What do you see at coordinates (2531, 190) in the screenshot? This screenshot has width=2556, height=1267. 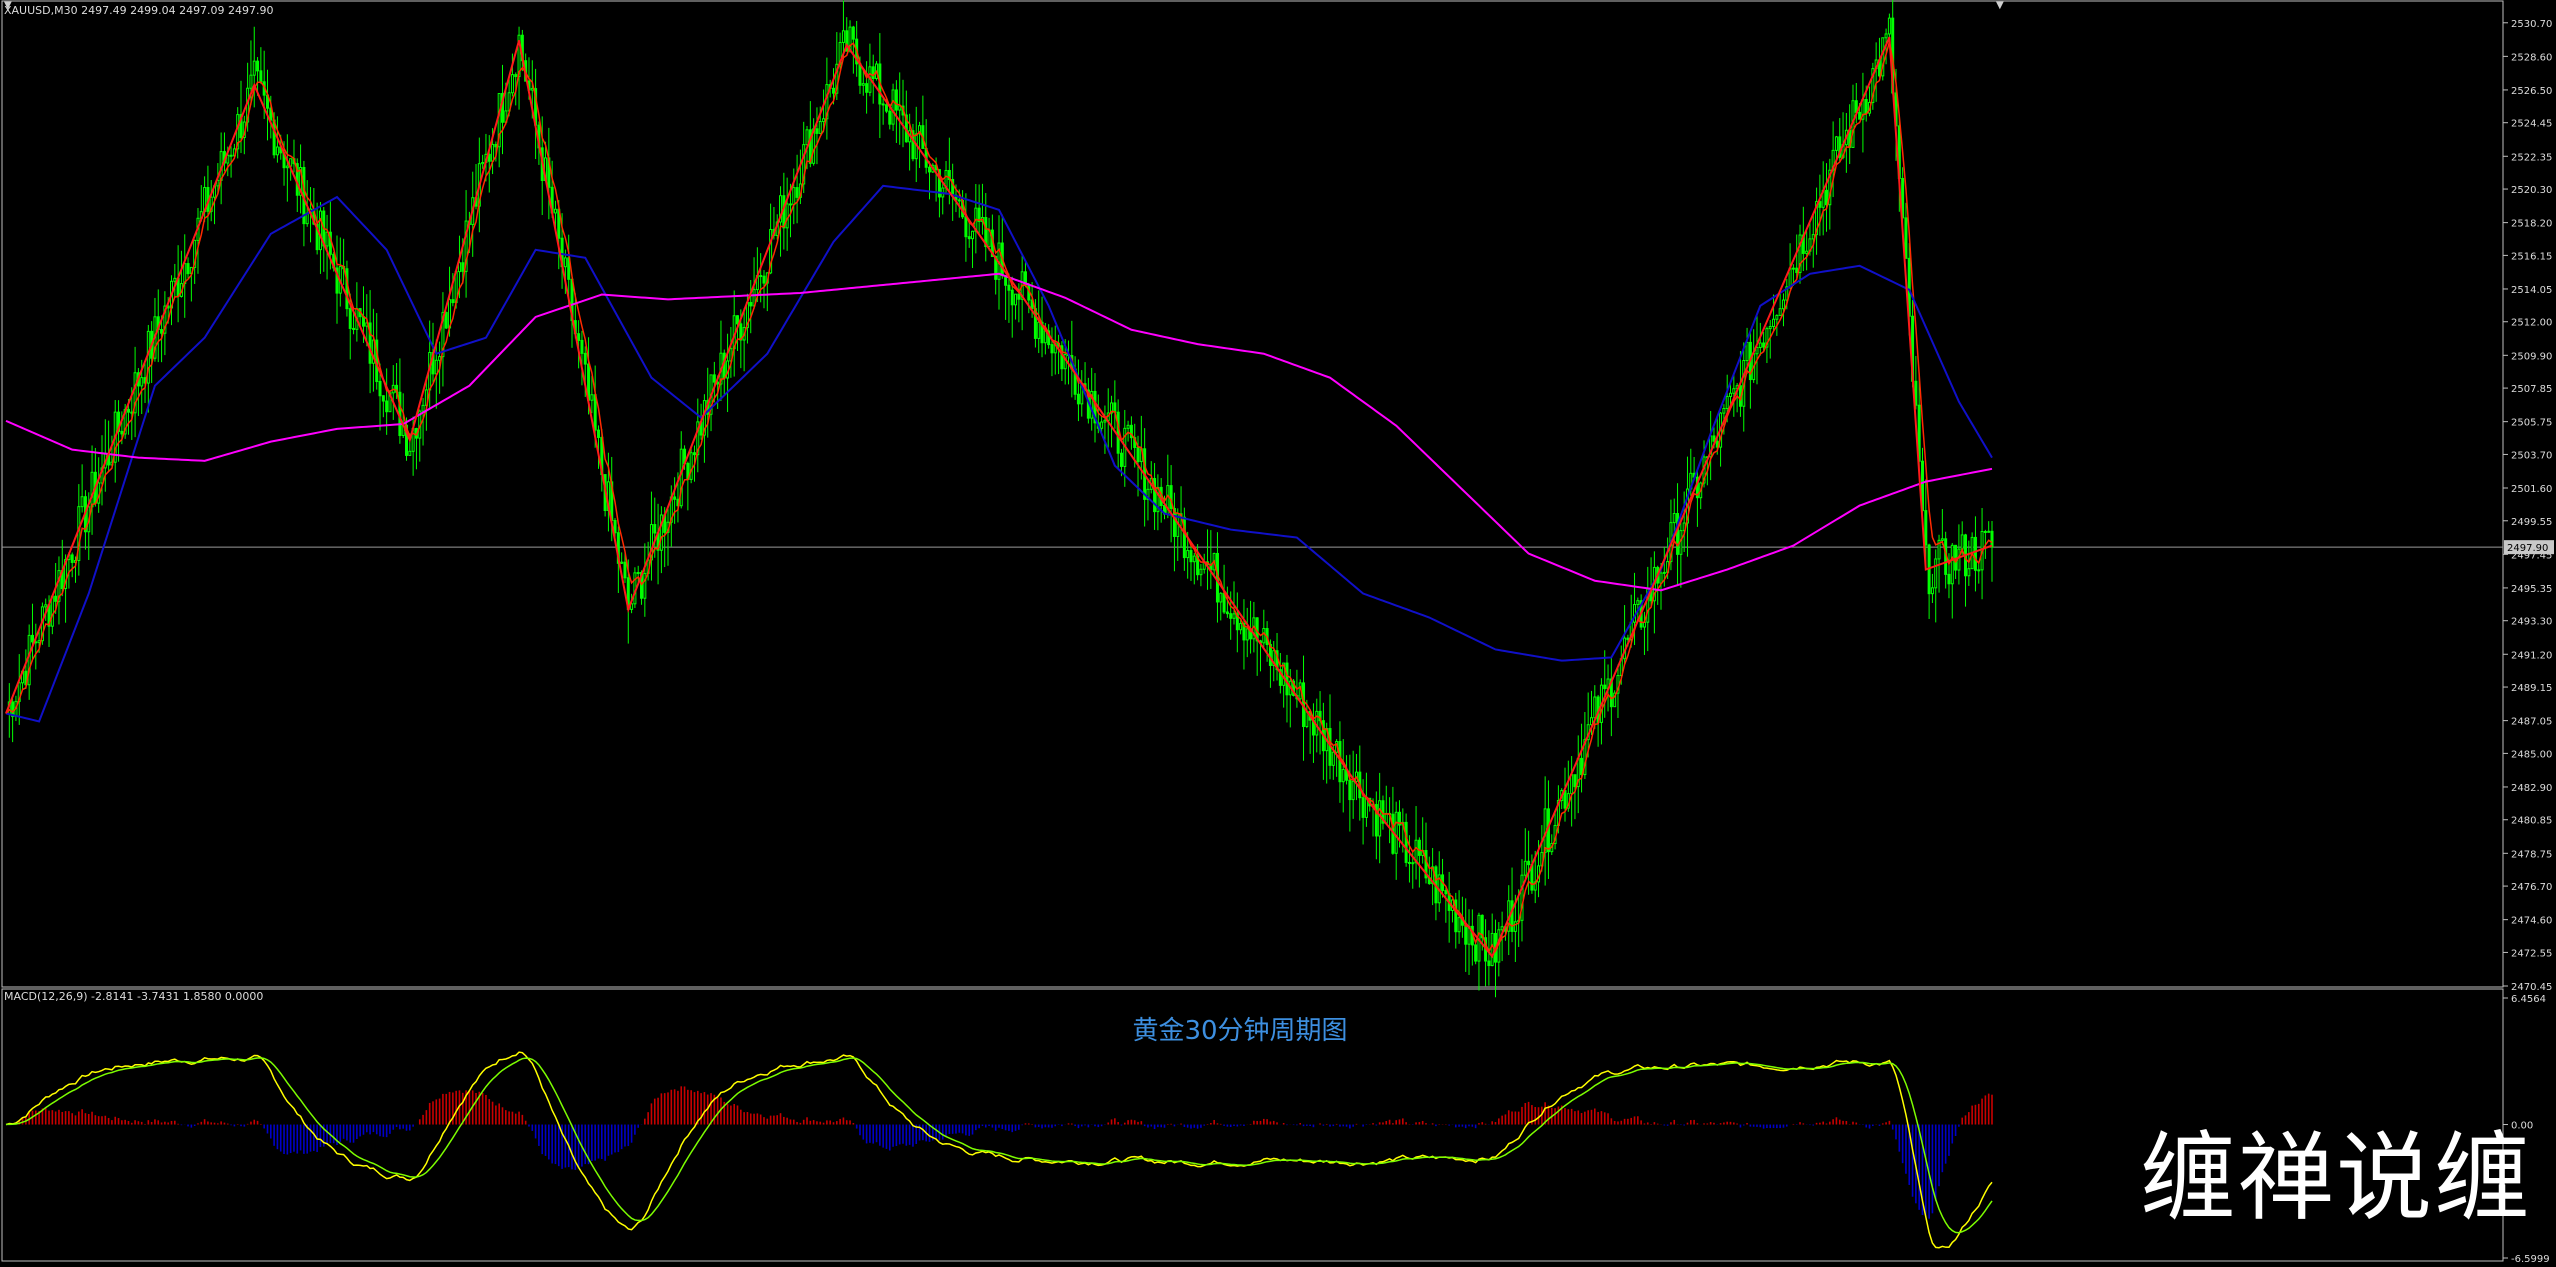 I see `y-tick-label: 2520.30` at bounding box center [2531, 190].